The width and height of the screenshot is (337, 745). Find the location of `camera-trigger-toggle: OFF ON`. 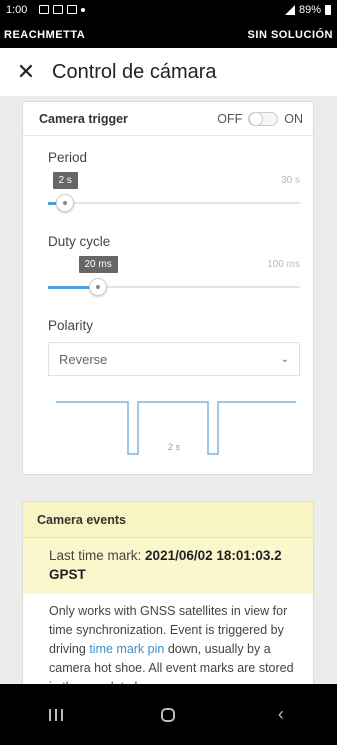

camera-trigger-toggle: OFF ON is located at coordinates (260, 118).